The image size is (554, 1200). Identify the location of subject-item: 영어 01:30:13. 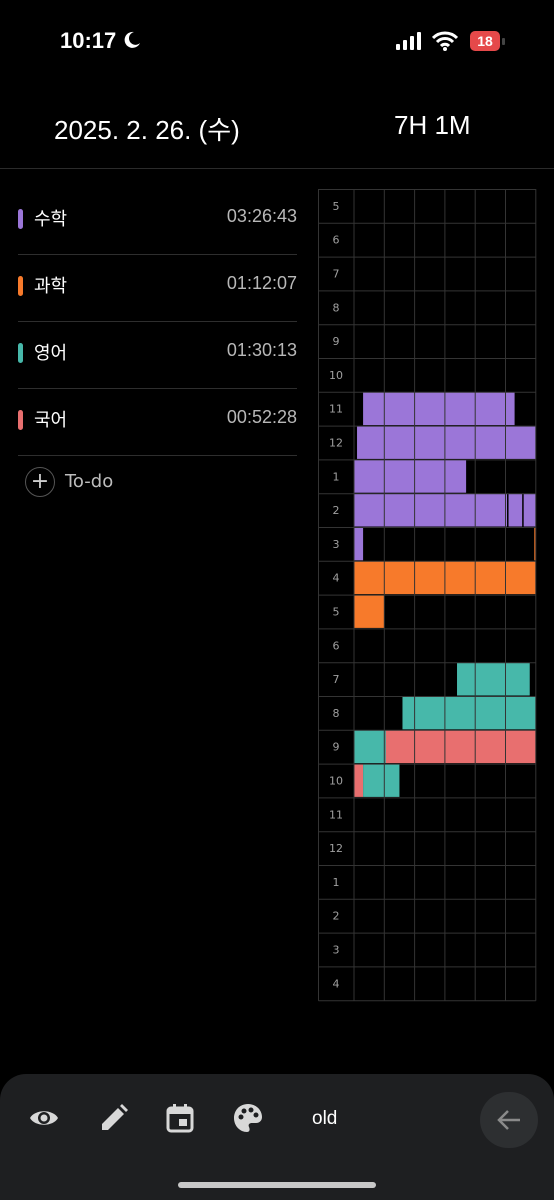
(157, 355).